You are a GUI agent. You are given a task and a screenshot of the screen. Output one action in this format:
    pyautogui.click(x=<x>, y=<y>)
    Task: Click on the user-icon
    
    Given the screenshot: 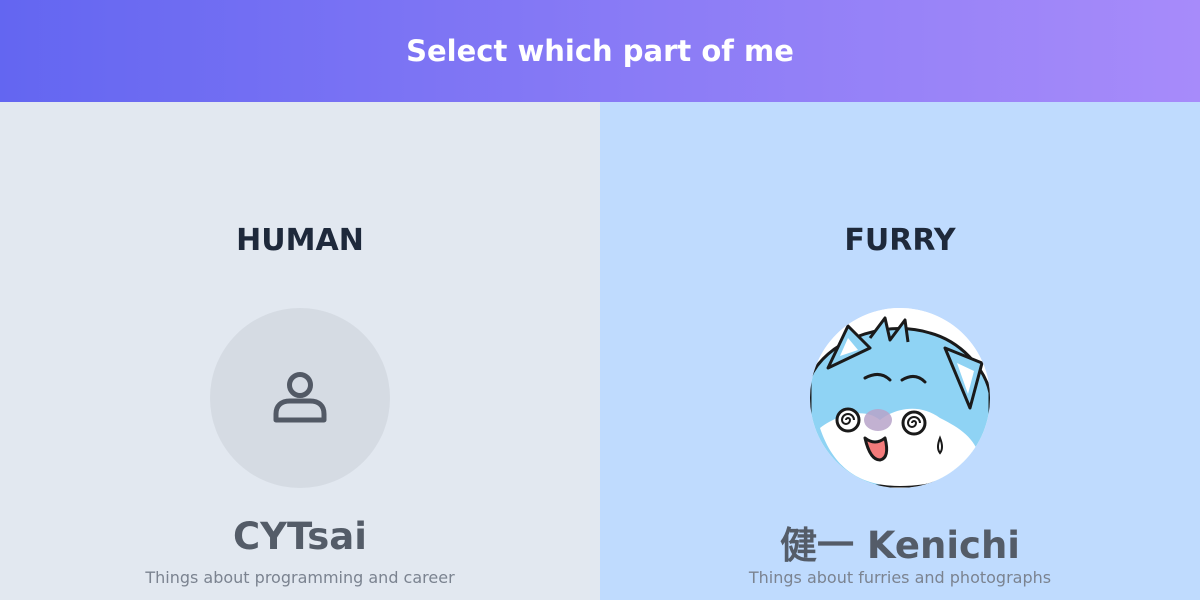 What is the action you would take?
    pyautogui.click(x=300, y=397)
    